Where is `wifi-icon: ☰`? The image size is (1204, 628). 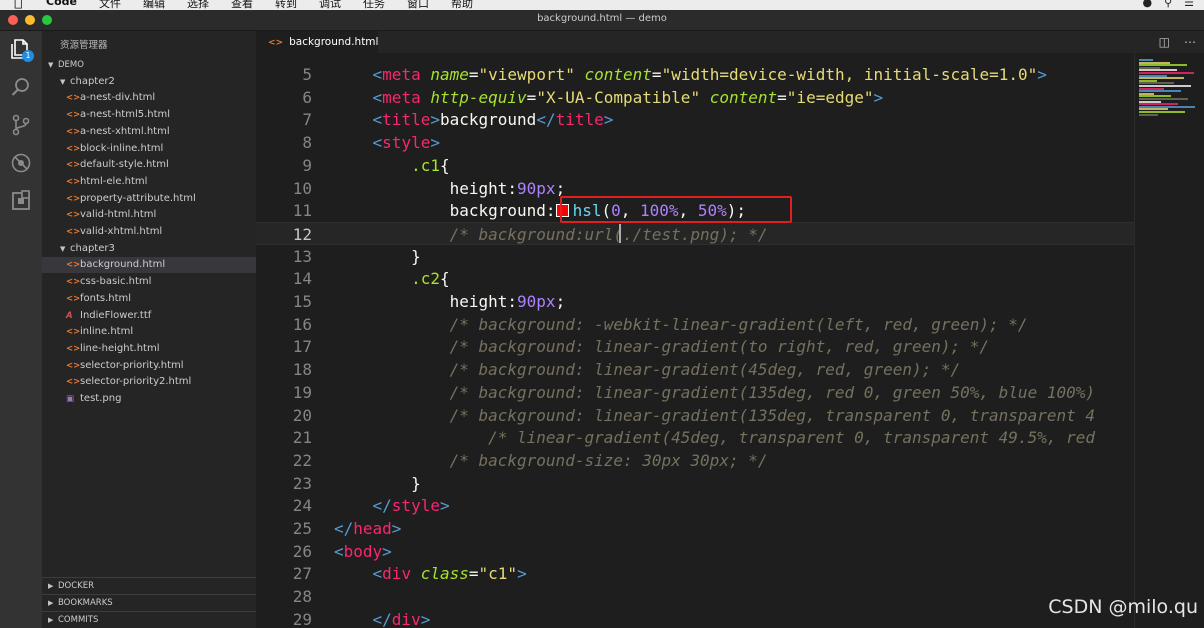
wifi-icon: ☰ is located at coordinates (1189, 4).